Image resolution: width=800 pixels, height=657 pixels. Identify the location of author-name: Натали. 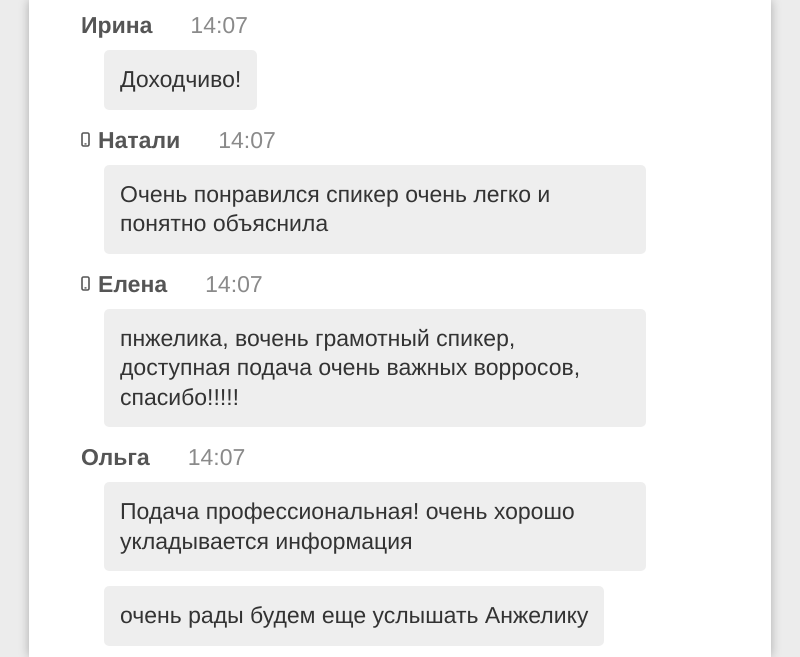
(139, 140).